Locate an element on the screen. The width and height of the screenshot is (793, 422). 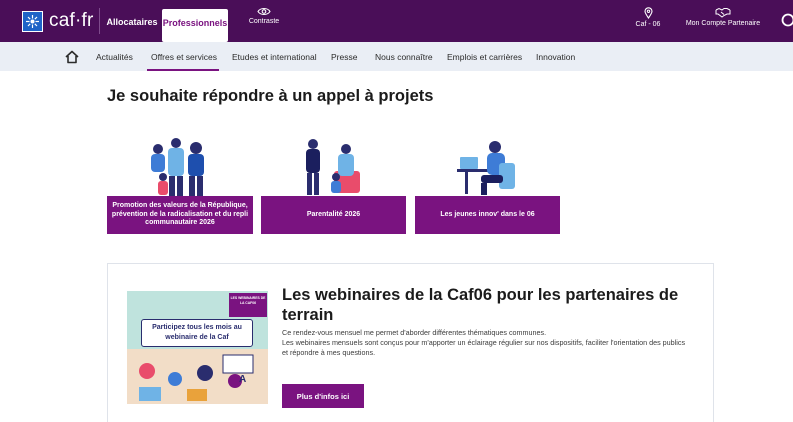
header-divider is located at coordinates (99, 21).